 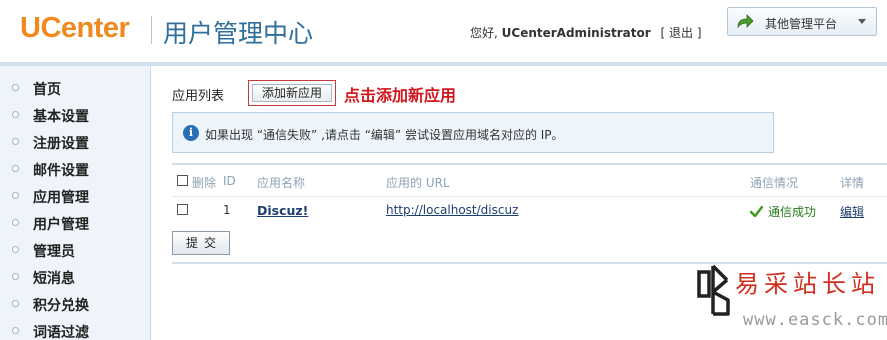 I want to click on logout-bracket-open: [, so click(x=663, y=33).